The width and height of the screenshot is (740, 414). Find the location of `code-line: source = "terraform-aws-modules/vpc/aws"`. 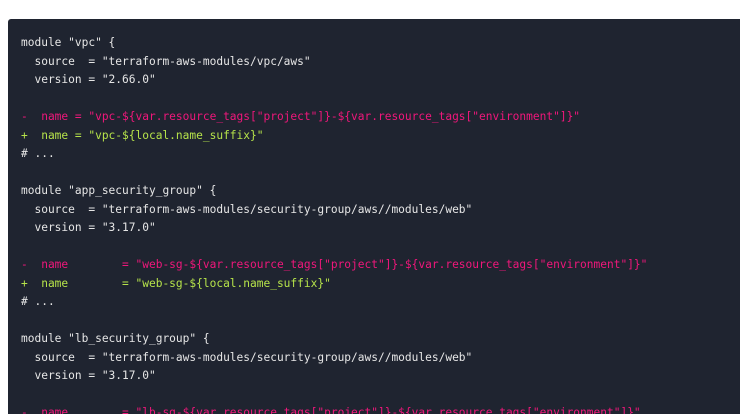

code-line: source = "terraform-aws-modules/vpc/aws" is located at coordinates (166, 61).